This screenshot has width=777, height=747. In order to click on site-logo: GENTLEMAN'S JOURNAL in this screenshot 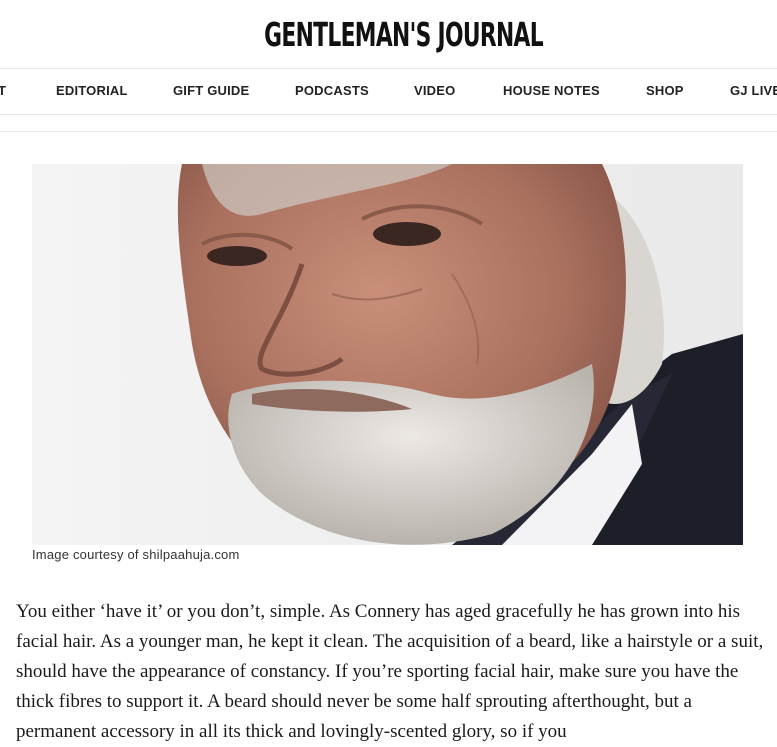, I will do `click(403, 34)`.